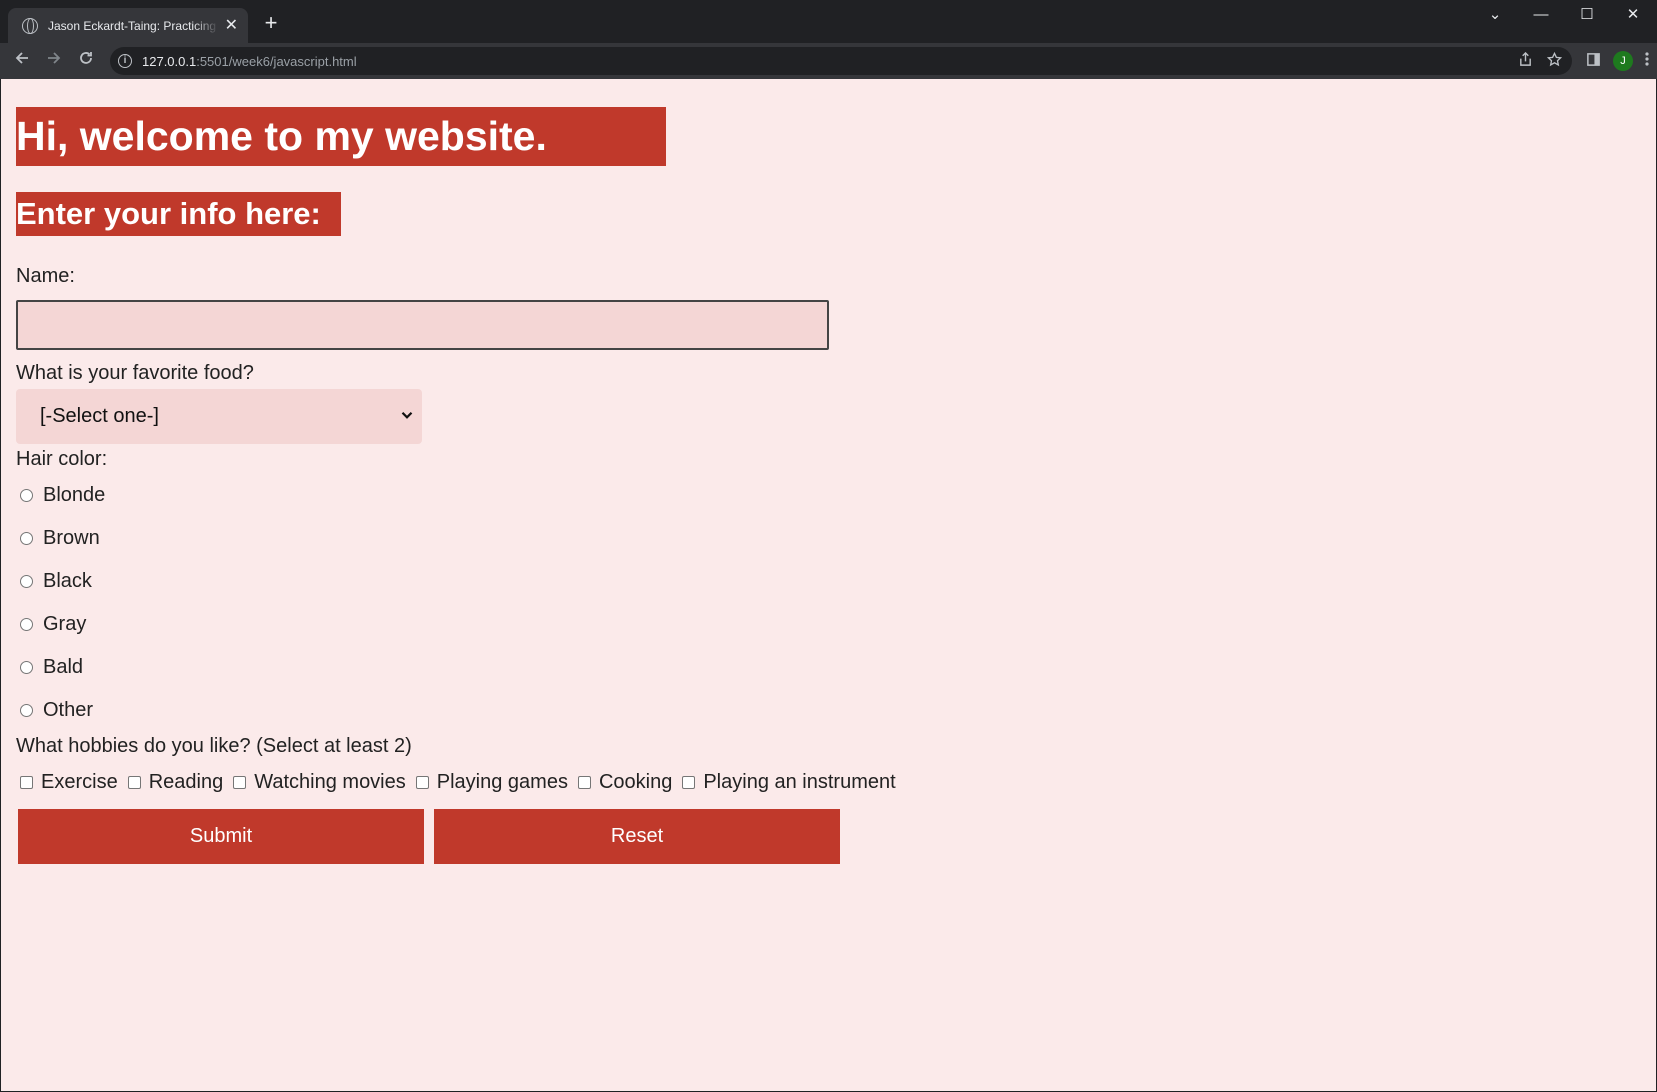  I want to click on info-icon: i, so click(125, 61).